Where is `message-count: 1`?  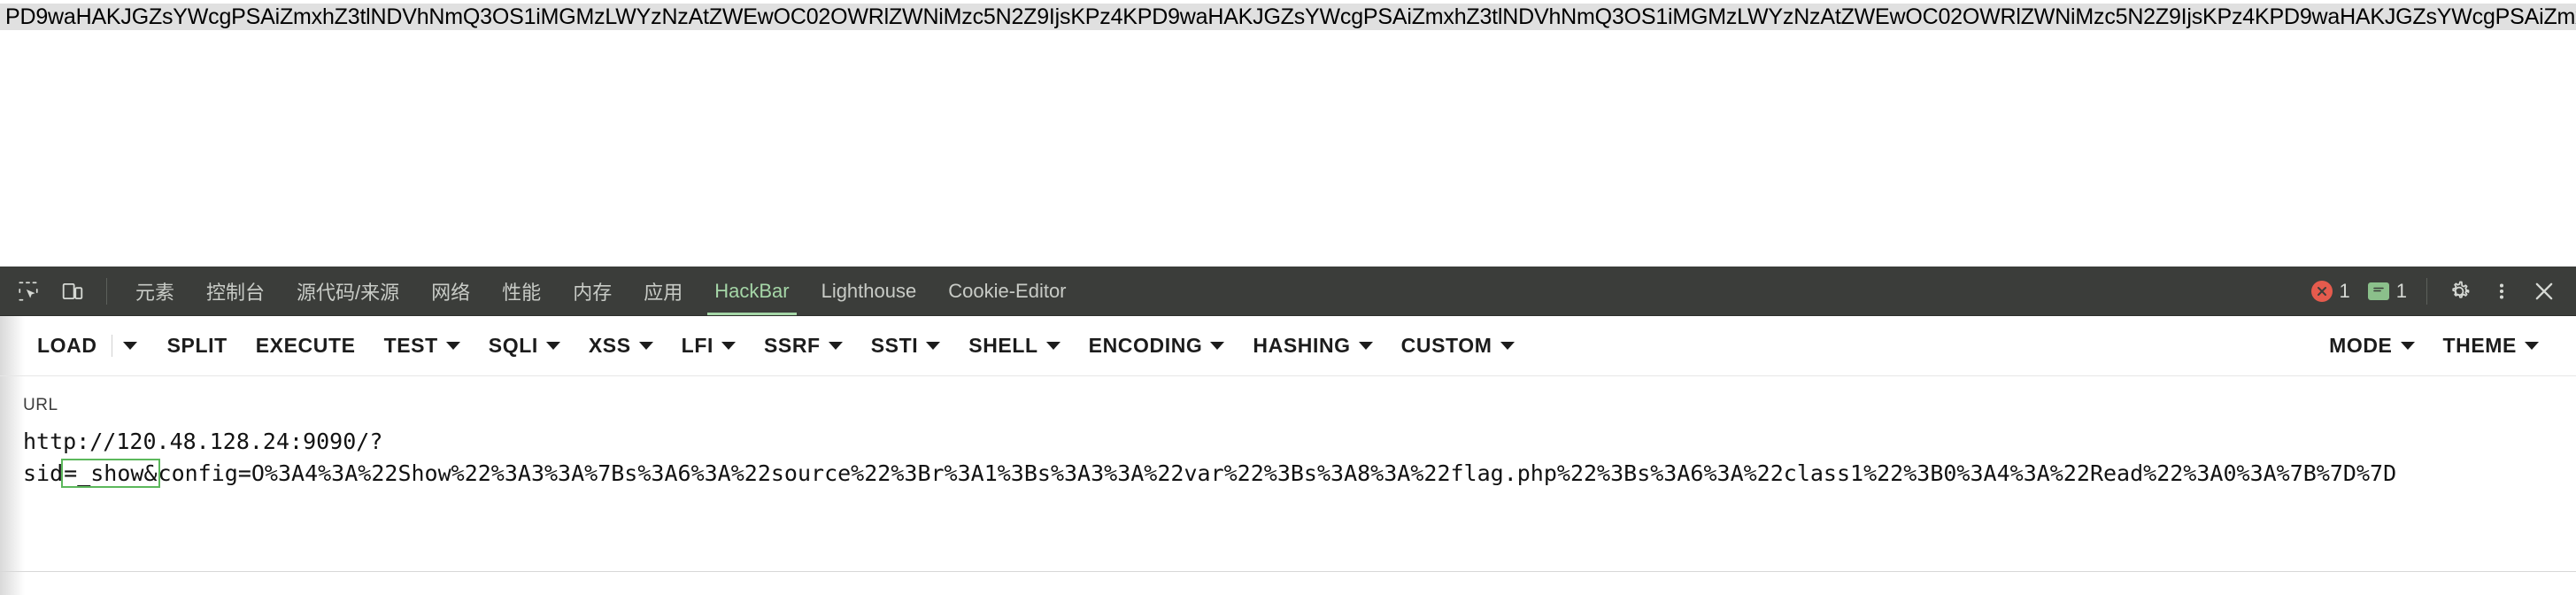 message-count: 1 is located at coordinates (2401, 290).